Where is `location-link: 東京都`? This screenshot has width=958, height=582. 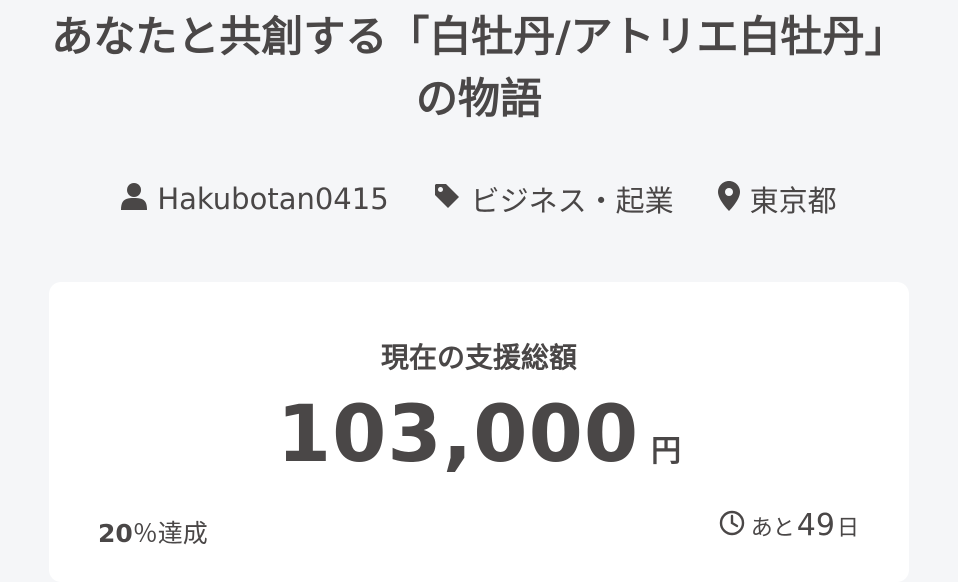 location-link: 東京都 is located at coordinates (777, 199).